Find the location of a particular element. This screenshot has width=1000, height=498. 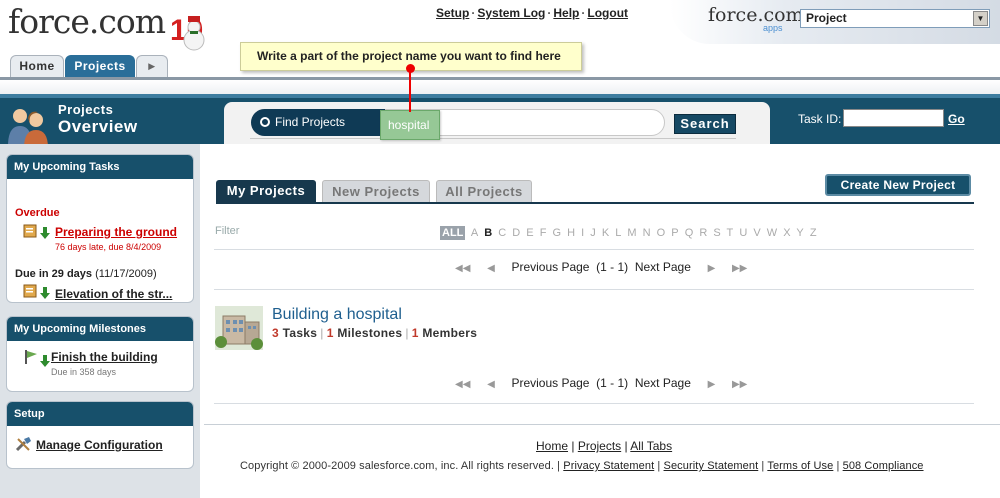

filter-letter: K is located at coordinates (605, 233).